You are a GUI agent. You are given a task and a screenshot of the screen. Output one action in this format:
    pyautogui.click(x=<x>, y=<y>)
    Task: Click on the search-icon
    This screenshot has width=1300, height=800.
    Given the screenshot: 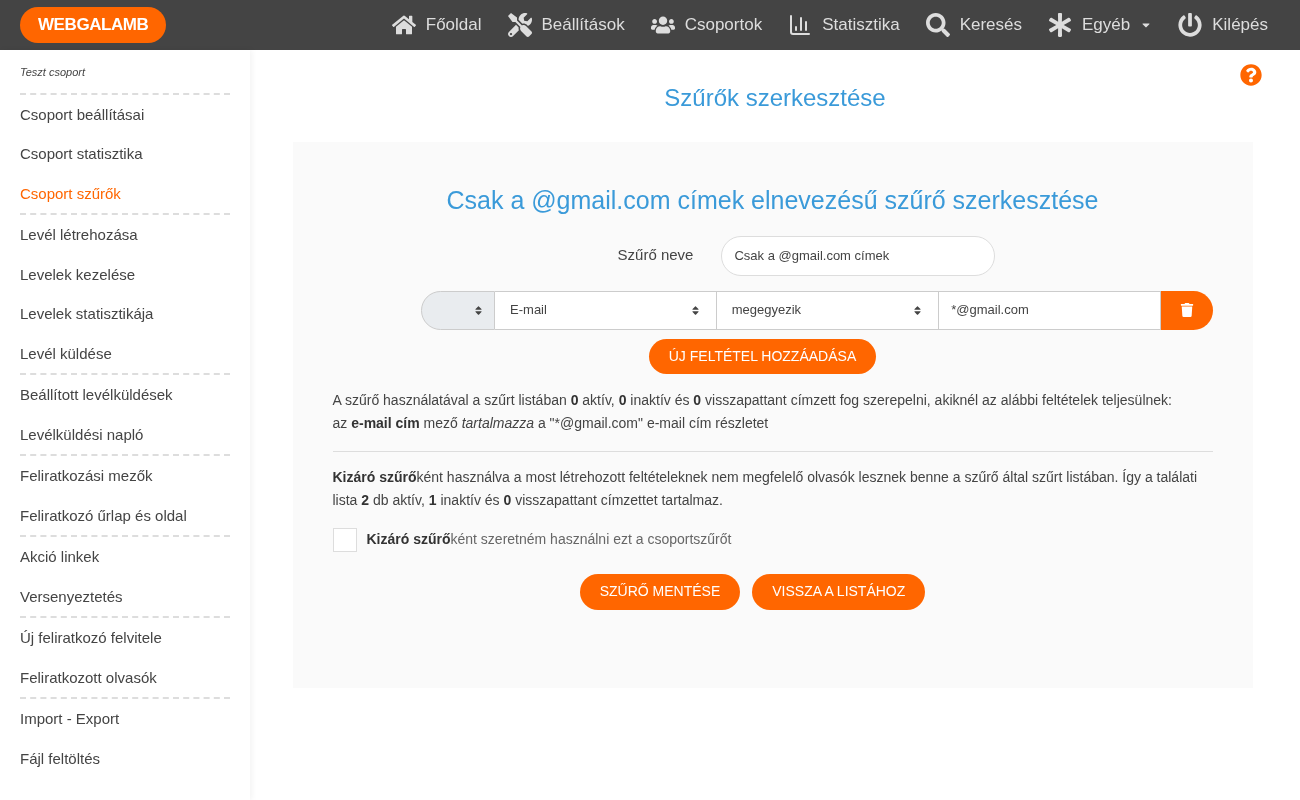 What is the action you would take?
    pyautogui.click(x=937, y=25)
    